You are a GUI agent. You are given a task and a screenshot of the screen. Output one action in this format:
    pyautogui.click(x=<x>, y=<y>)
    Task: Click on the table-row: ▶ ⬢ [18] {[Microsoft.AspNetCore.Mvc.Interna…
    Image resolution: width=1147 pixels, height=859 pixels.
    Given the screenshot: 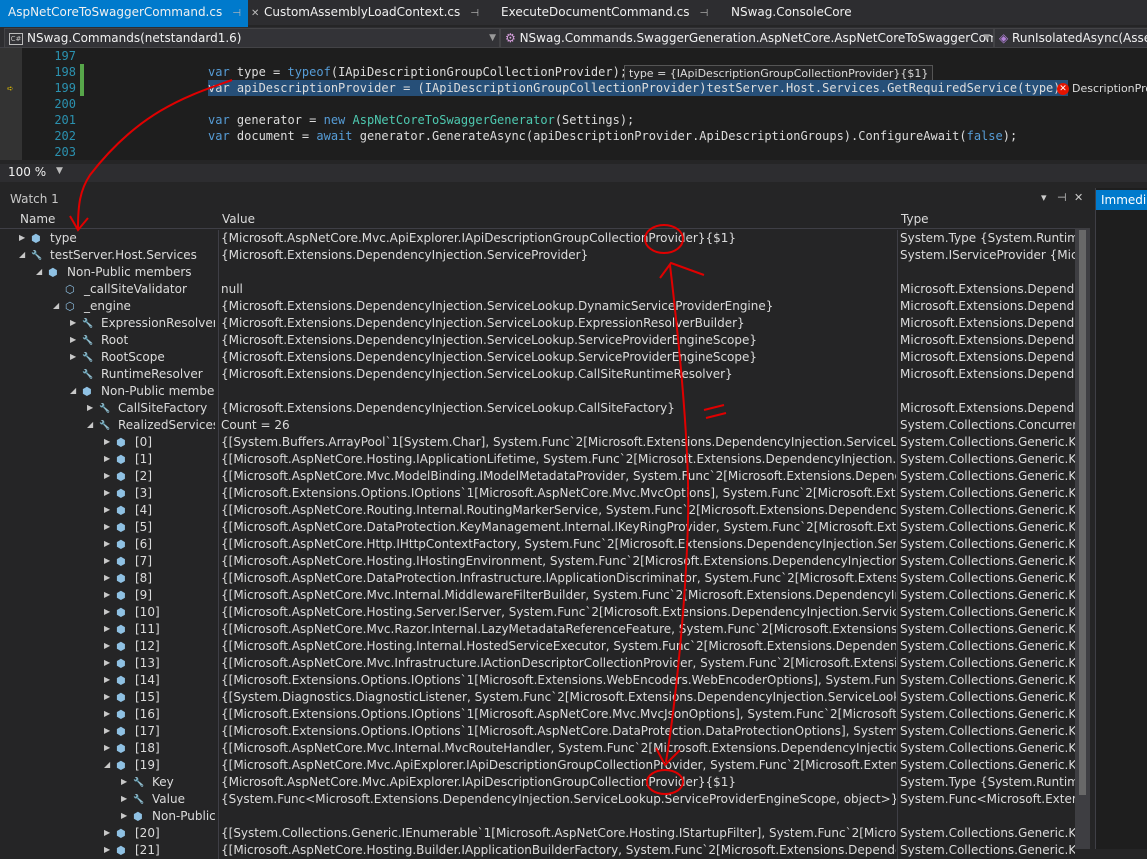 What is the action you would take?
    pyautogui.click(x=537, y=748)
    